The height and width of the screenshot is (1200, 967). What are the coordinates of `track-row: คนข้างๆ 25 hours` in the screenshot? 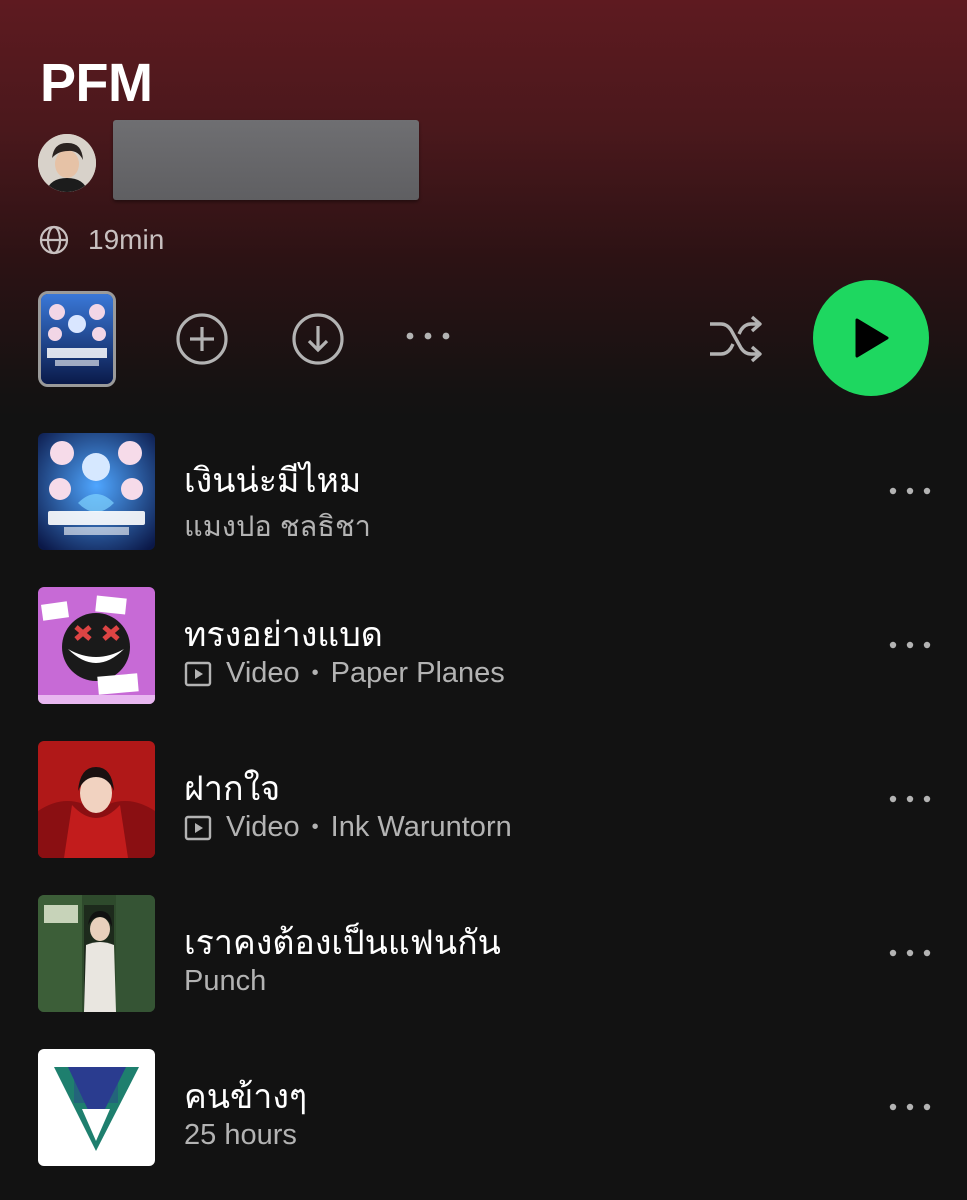 It's located at (483, 1108).